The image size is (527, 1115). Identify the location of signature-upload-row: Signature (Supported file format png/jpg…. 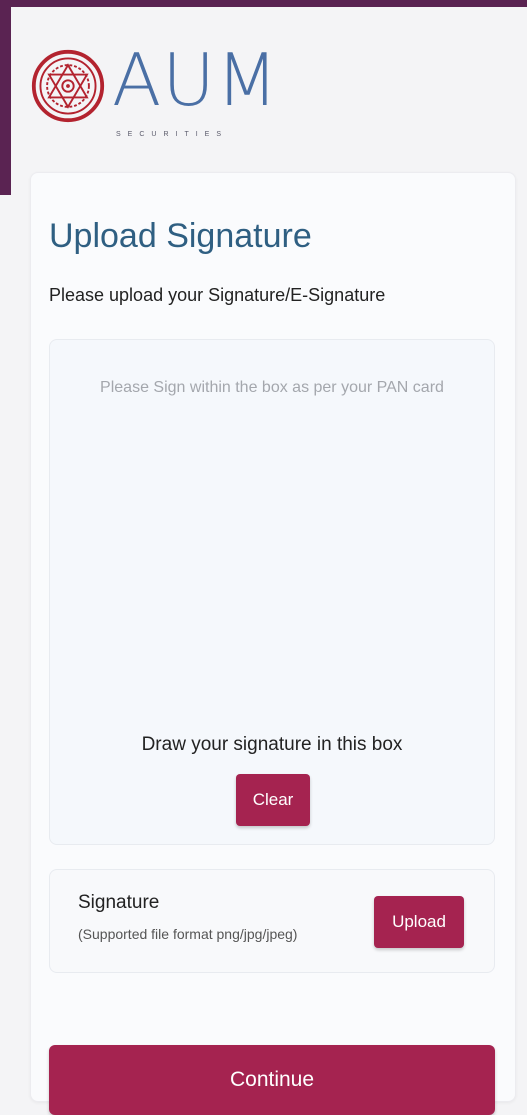
(272, 921).